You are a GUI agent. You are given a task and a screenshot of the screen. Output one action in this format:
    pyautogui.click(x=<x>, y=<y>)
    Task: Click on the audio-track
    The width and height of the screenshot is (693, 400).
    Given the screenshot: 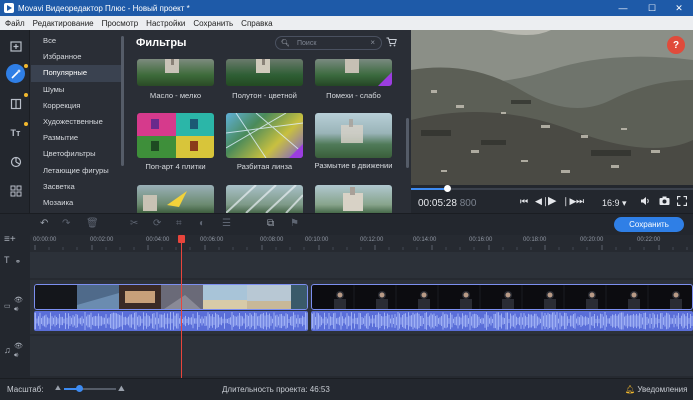 What is the action you would take?
    pyautogui.click(x=361, y=356)
    